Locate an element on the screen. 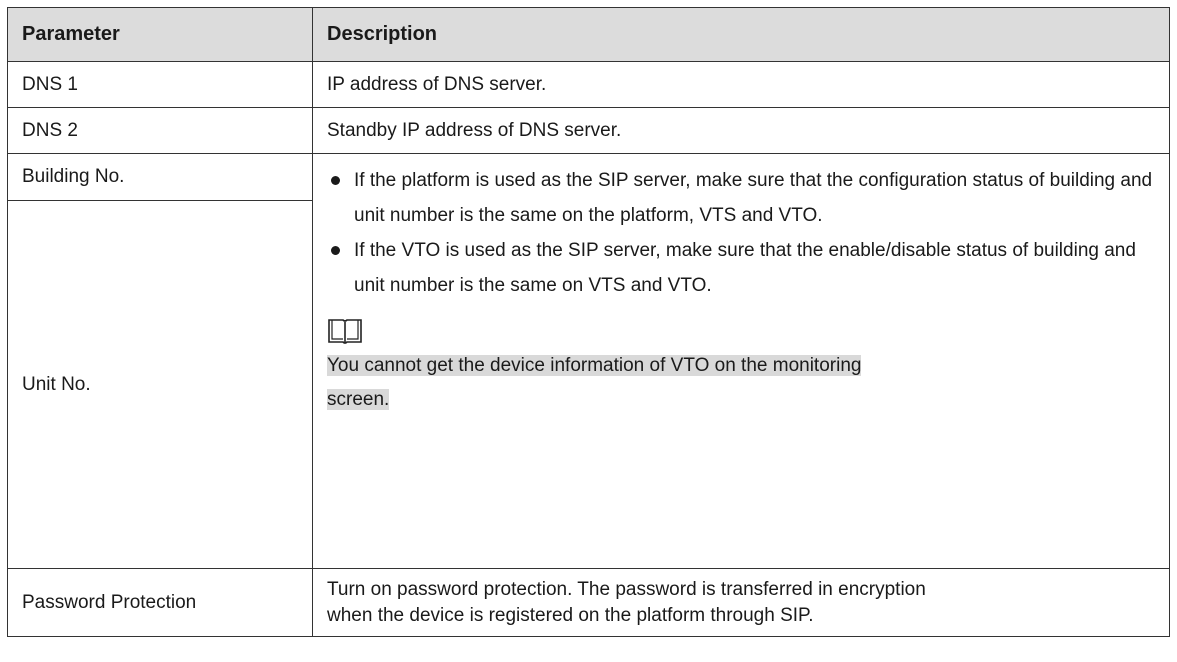  param-unit: Unit No. is located at coordinates (160, 384).